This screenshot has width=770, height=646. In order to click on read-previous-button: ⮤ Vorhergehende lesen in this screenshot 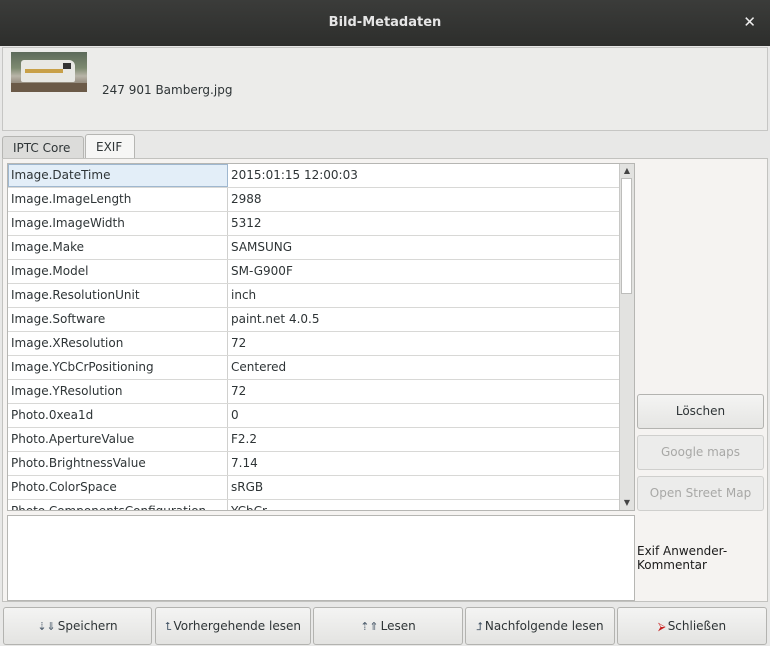, I will do `click(233, 626)`.